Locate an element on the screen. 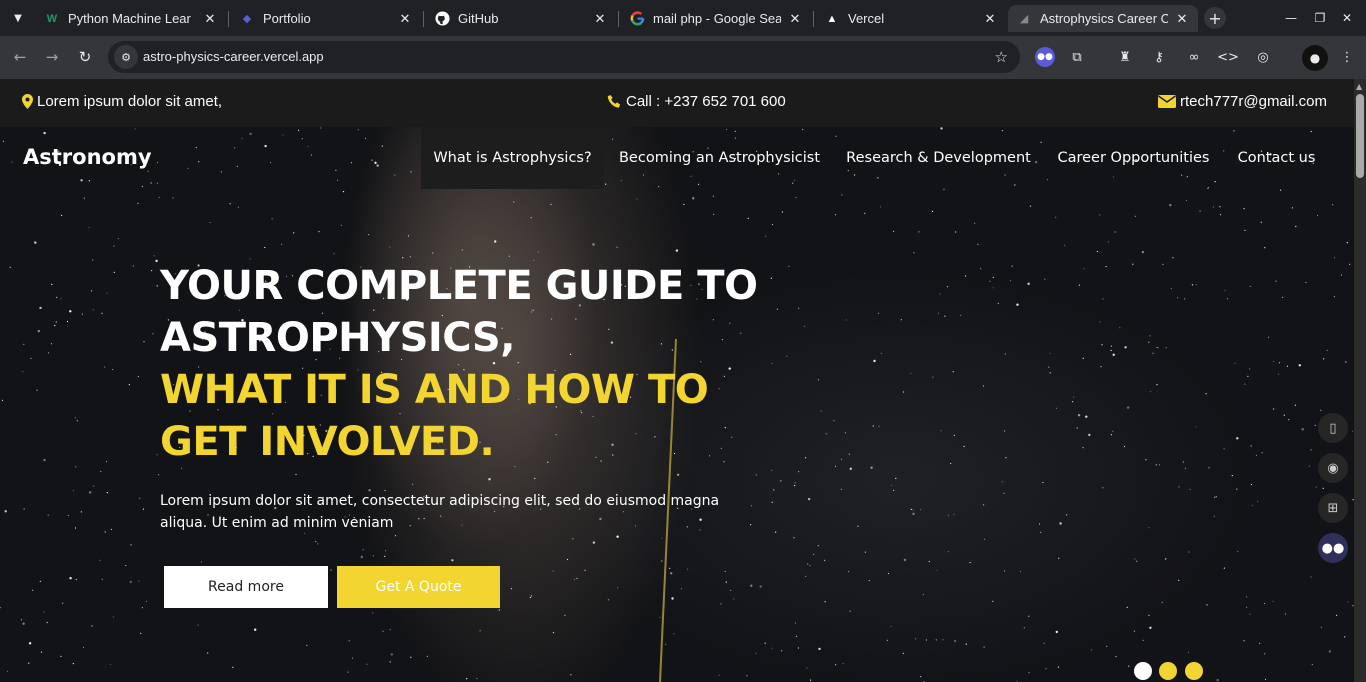 The width and height of the screenshot is (1366, 682). tab-python-machine-learning: W Python Machine Lear ✕ is located at coordinates (131, 18).